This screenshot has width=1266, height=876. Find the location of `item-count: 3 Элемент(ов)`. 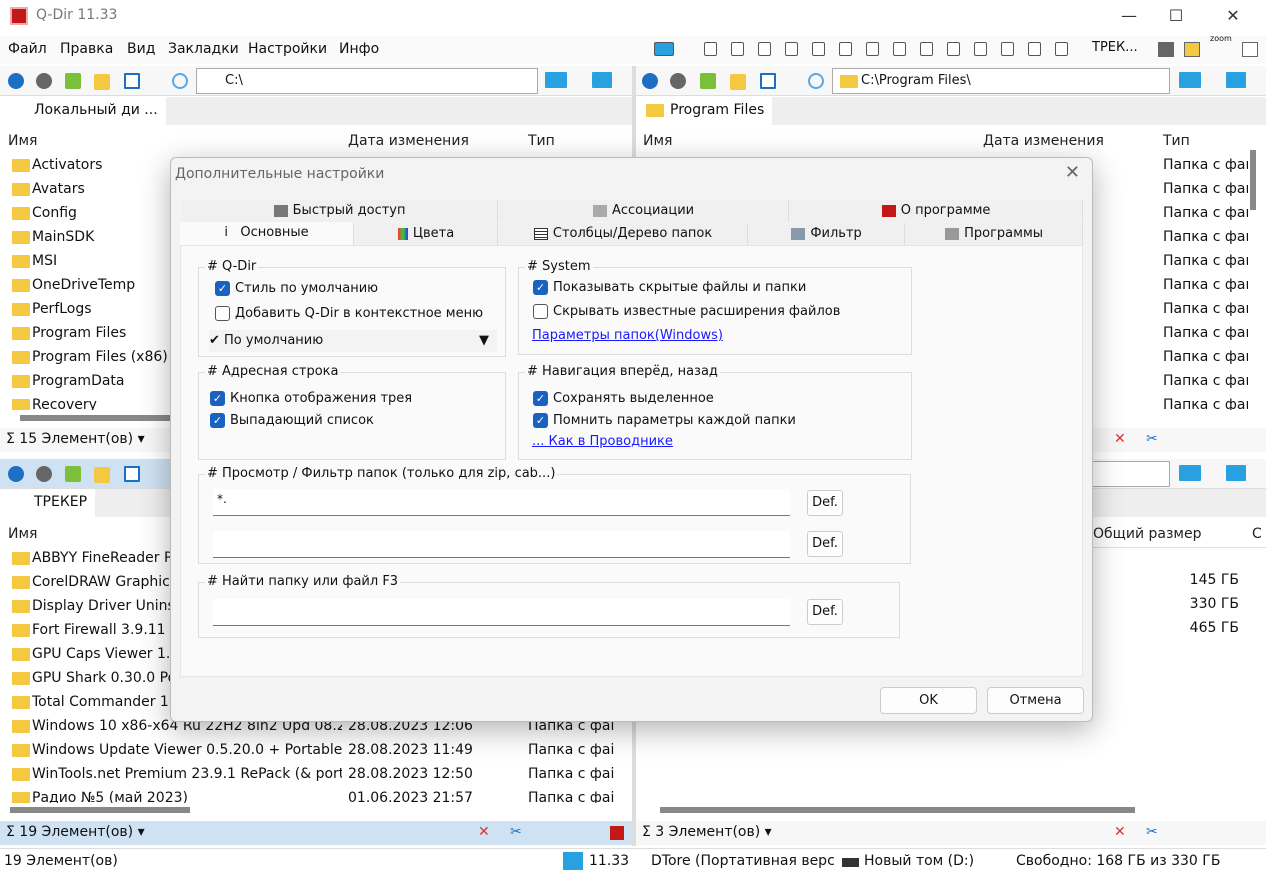

item-count: 3 Элемент(ов) is located at coordinates (707, 832).